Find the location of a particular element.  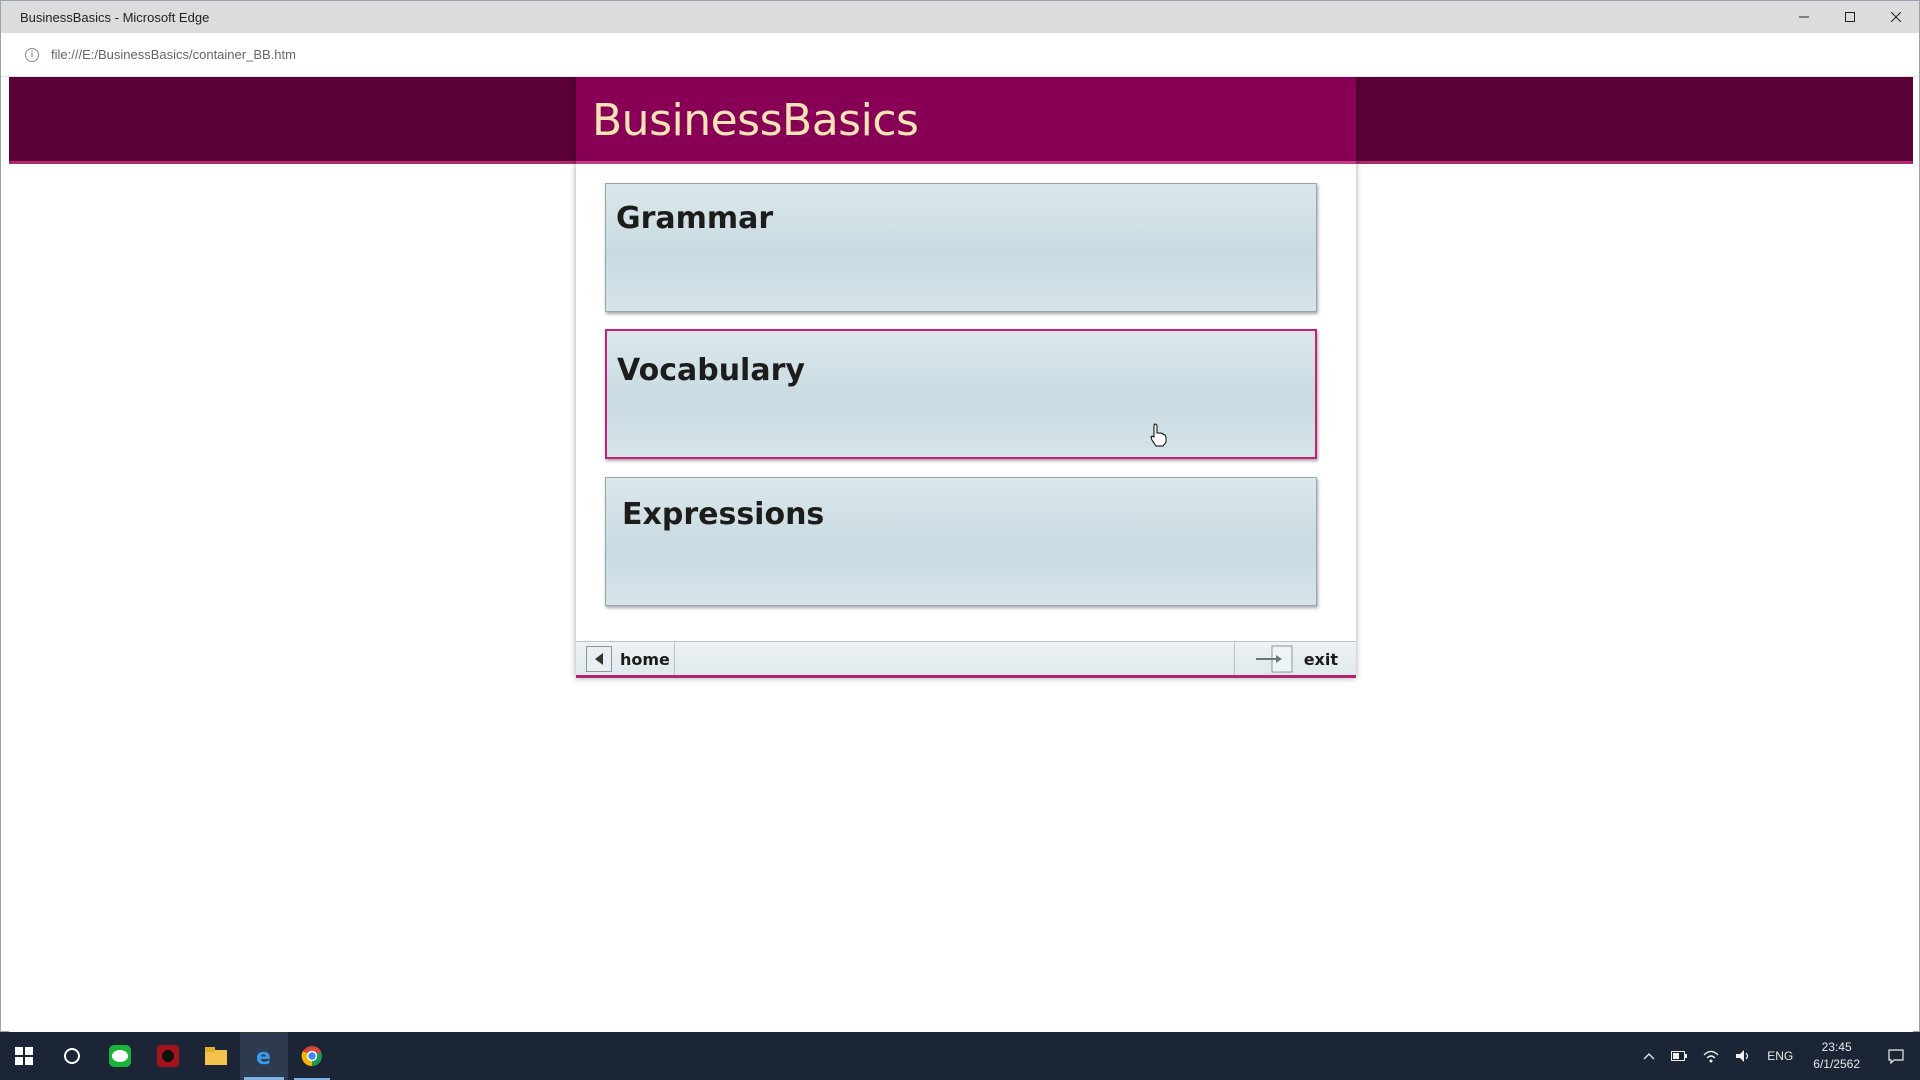

home-label: home is located at coordinates (645, 659).